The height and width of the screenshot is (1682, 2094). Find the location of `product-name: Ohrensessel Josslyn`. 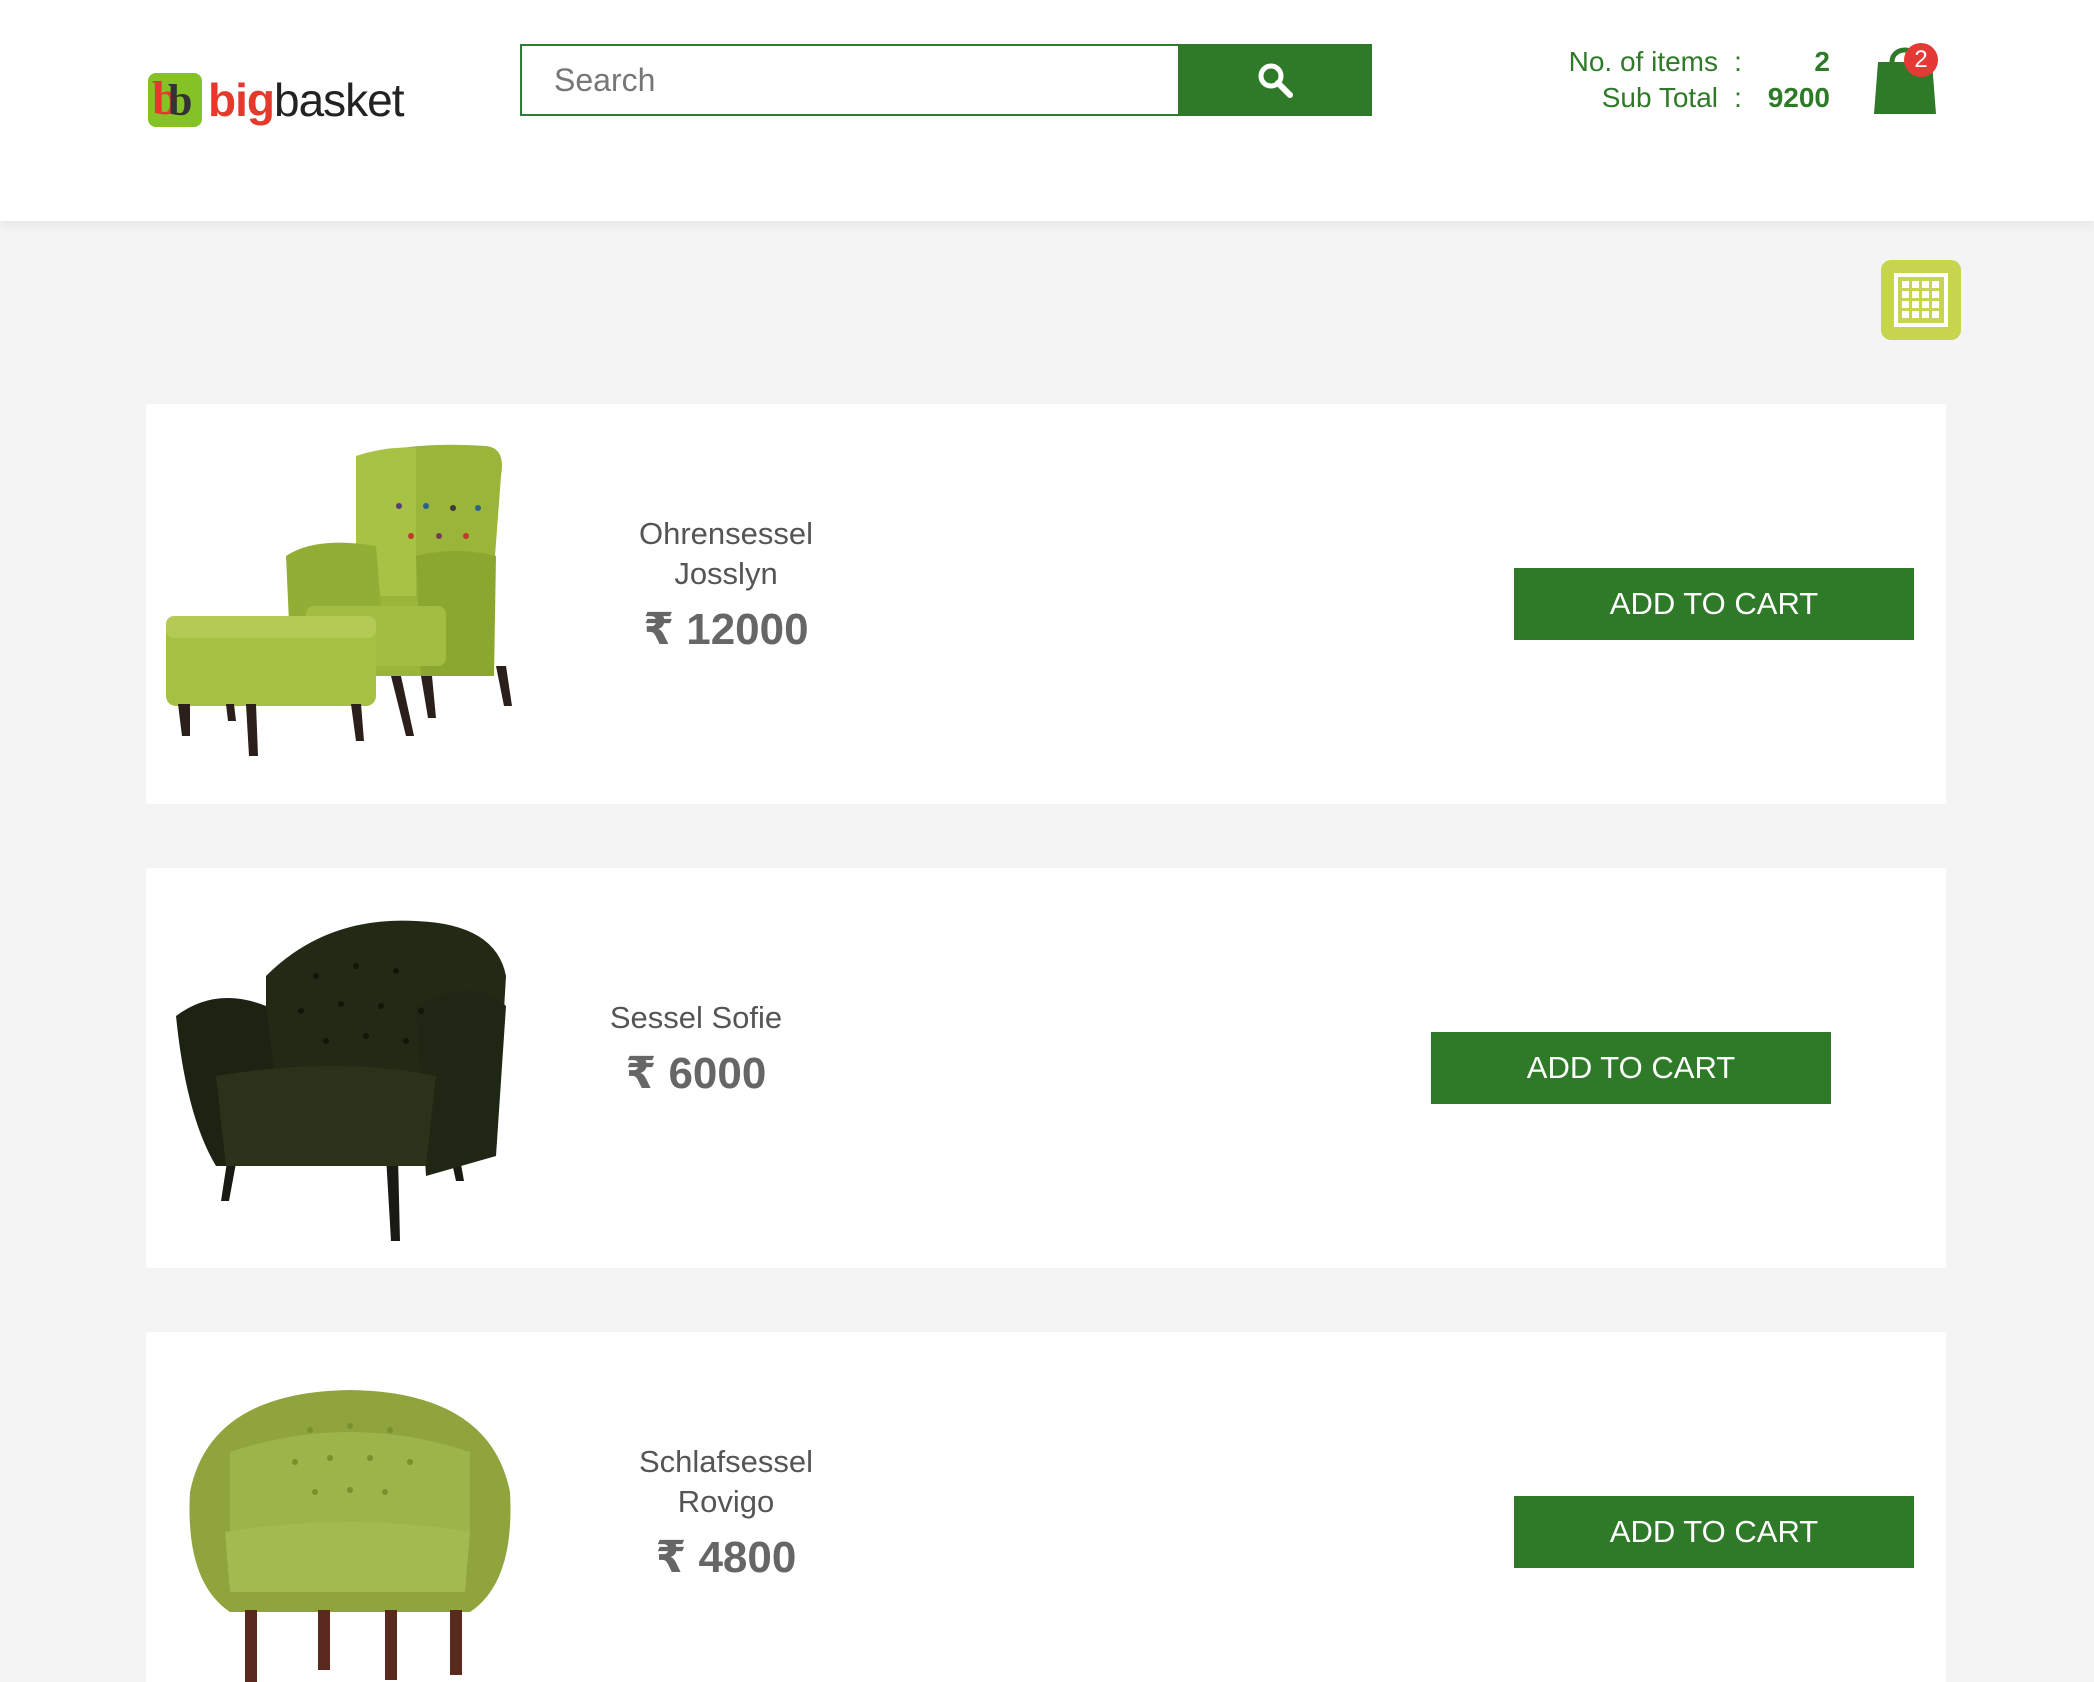

product-name: Ohrensessel Josslyn is located at coordinates (726, 554).